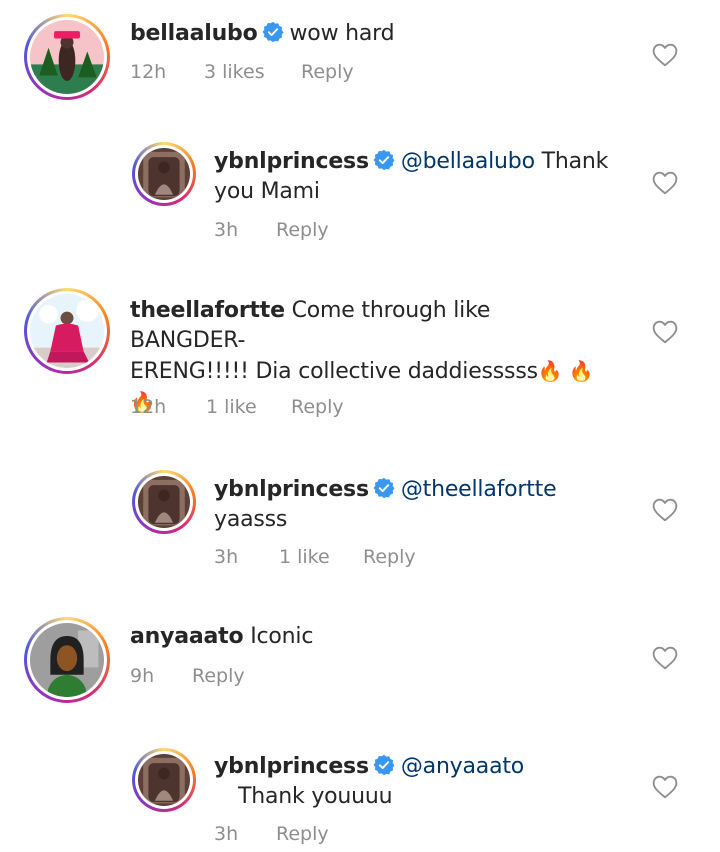  What do you see at coordinates (479, 489) in the screenshot?
I see `comment-mention: @theellafortte` at bounding box center [479, 489].